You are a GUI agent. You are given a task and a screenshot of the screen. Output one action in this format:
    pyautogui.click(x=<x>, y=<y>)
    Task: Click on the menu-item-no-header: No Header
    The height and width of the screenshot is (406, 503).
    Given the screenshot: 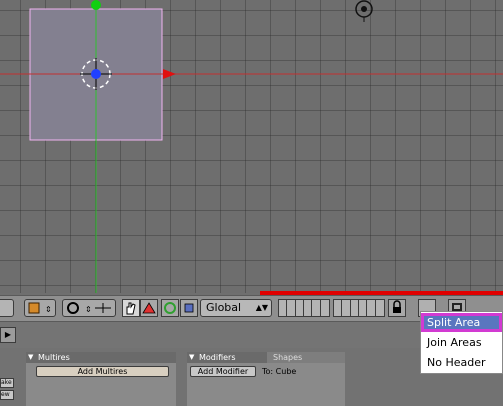 What is the action you would take?
    pyautogui.click(x=461, y=362)
    